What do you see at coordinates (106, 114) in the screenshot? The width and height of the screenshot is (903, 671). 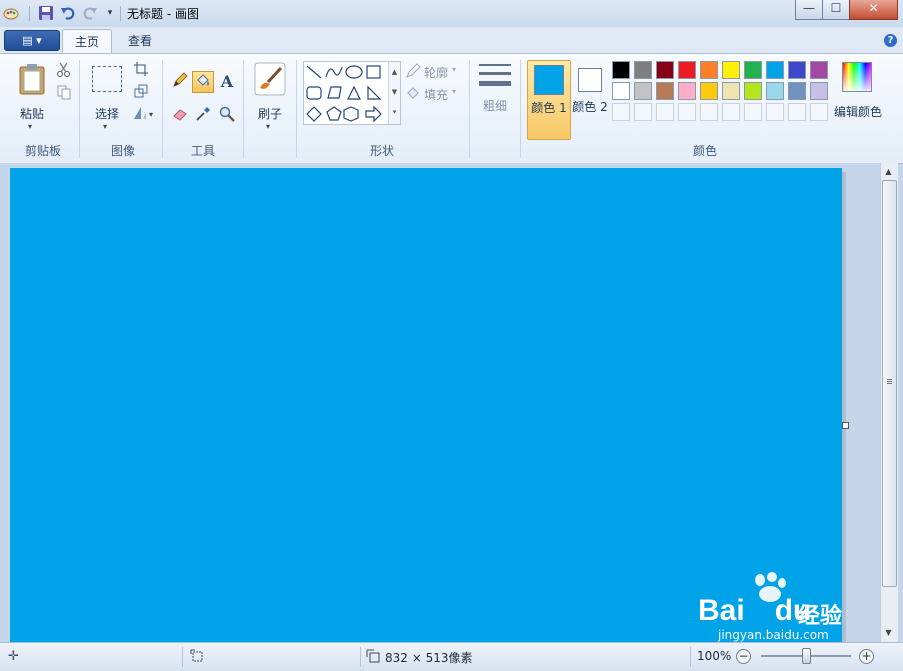 I see `select-label: 选择` at bounding box center [106, 114].